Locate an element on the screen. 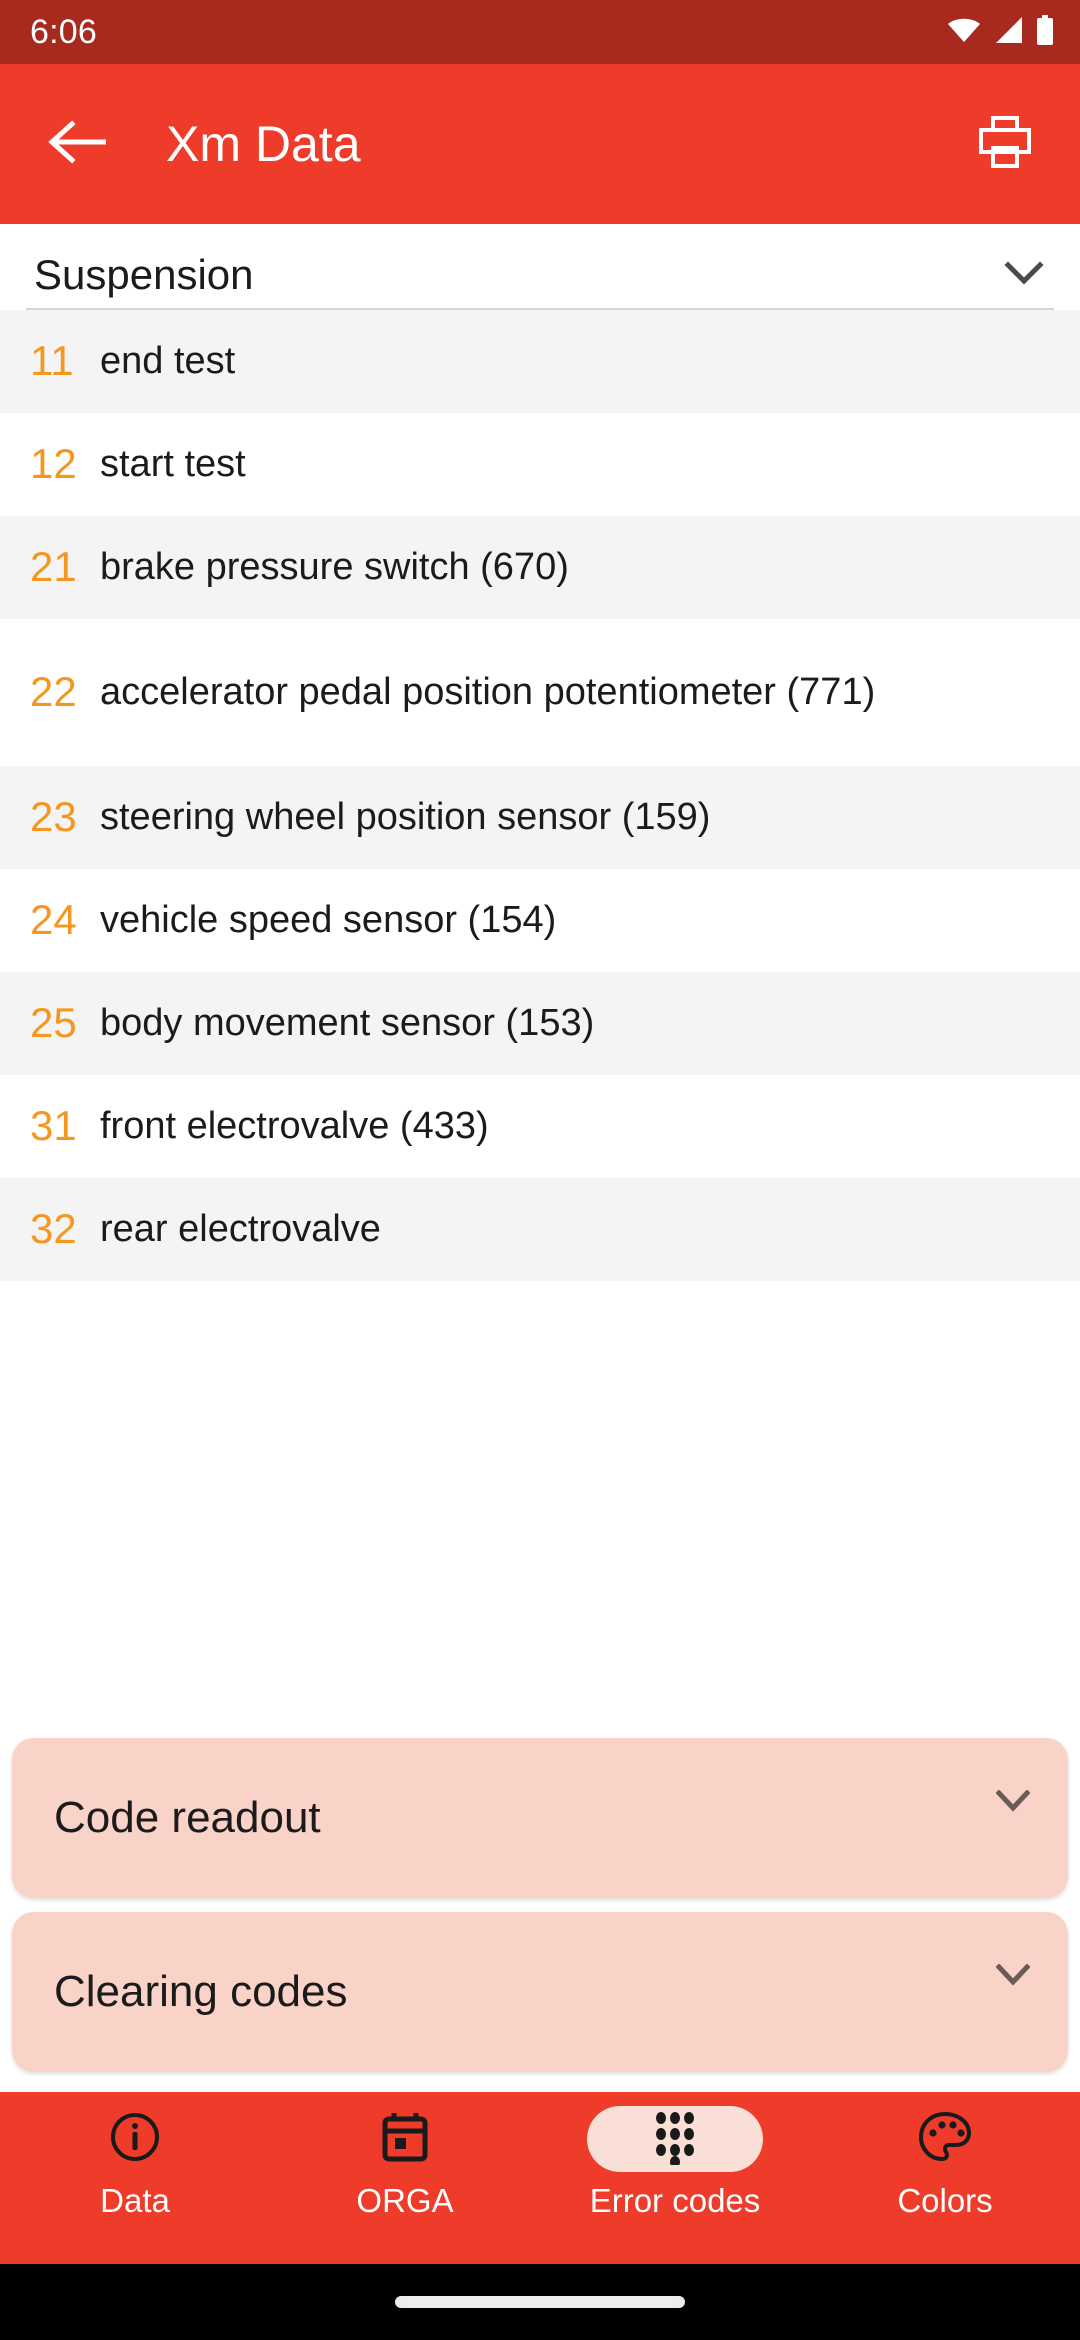 The image size is (1080, 2340). palette-icon is located at coordinates (945, 2139).